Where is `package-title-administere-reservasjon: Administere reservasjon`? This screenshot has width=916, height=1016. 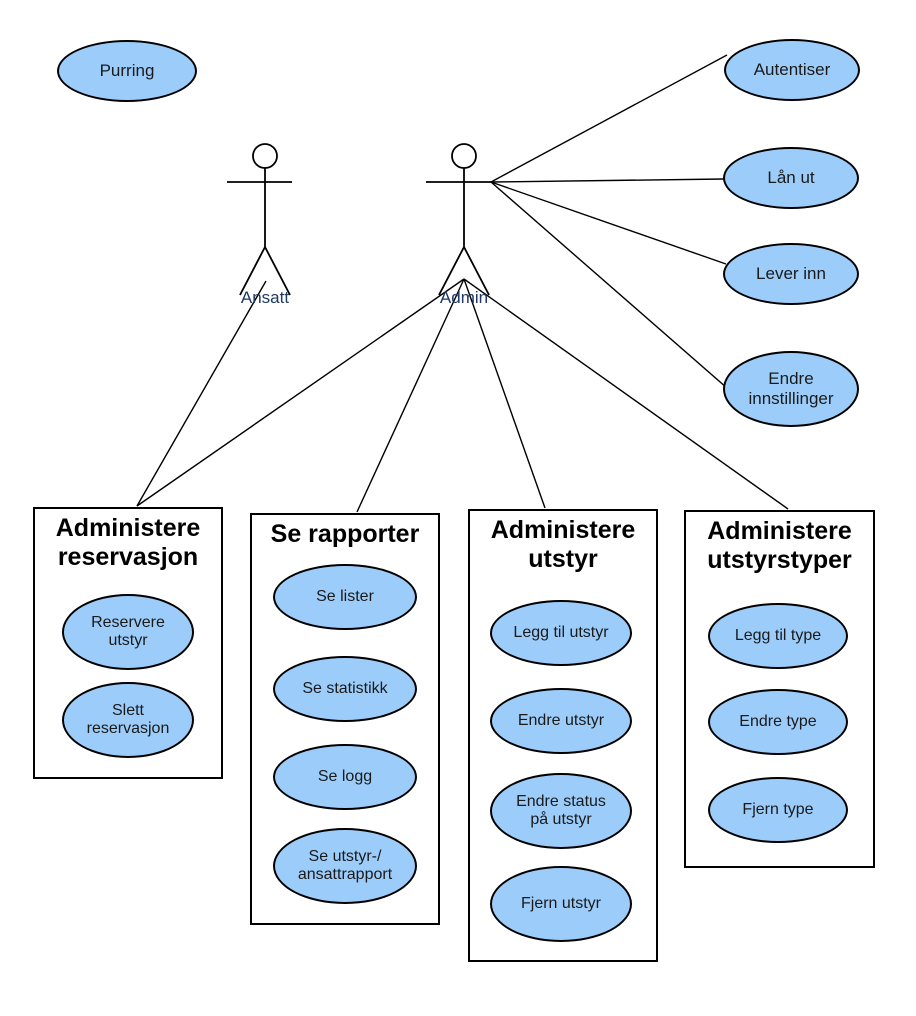
package-title-administere-reservasjon: Administere reservasjon is located at coordinates (128, 542).